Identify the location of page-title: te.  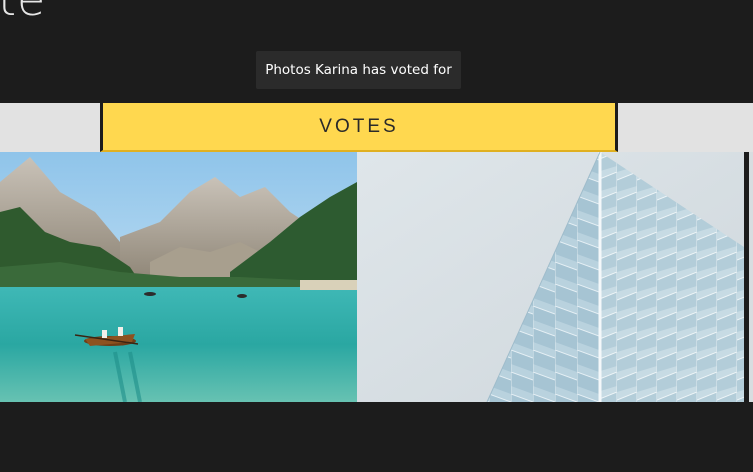
(23, 11).